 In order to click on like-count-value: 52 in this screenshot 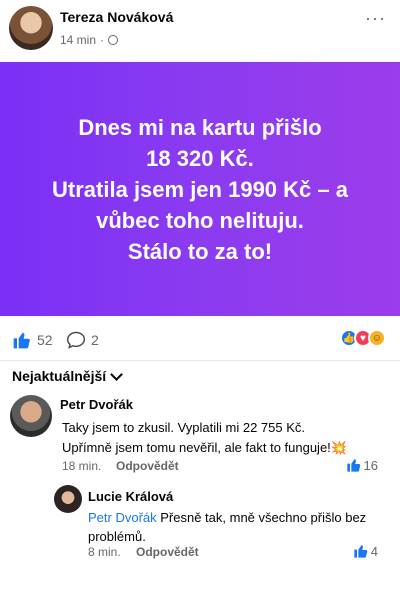, I will do `click(45, 340)`.